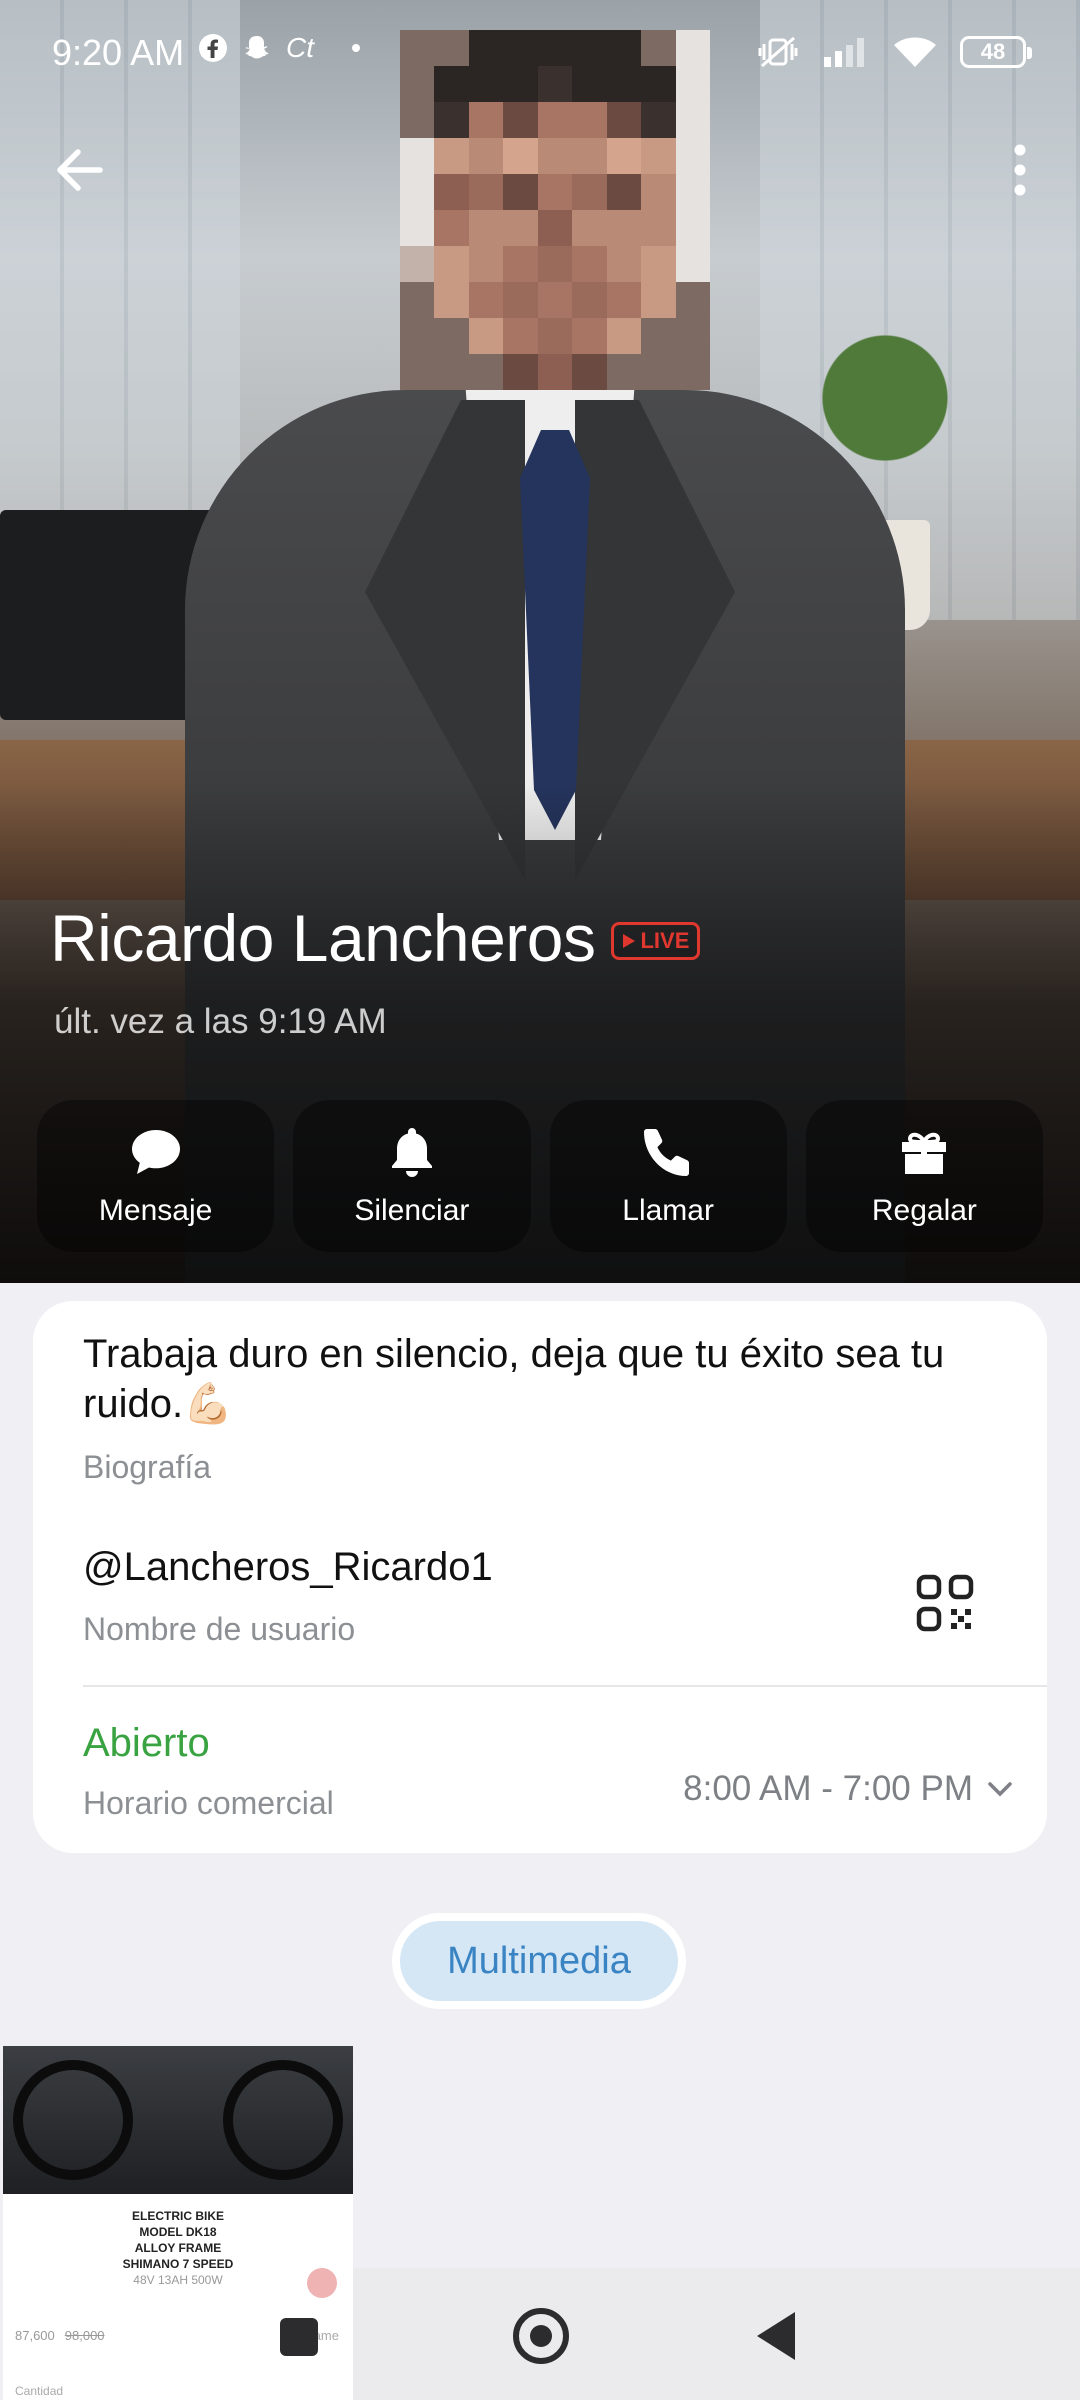  I want to click on back-arrow-icon, so click(80, 170).